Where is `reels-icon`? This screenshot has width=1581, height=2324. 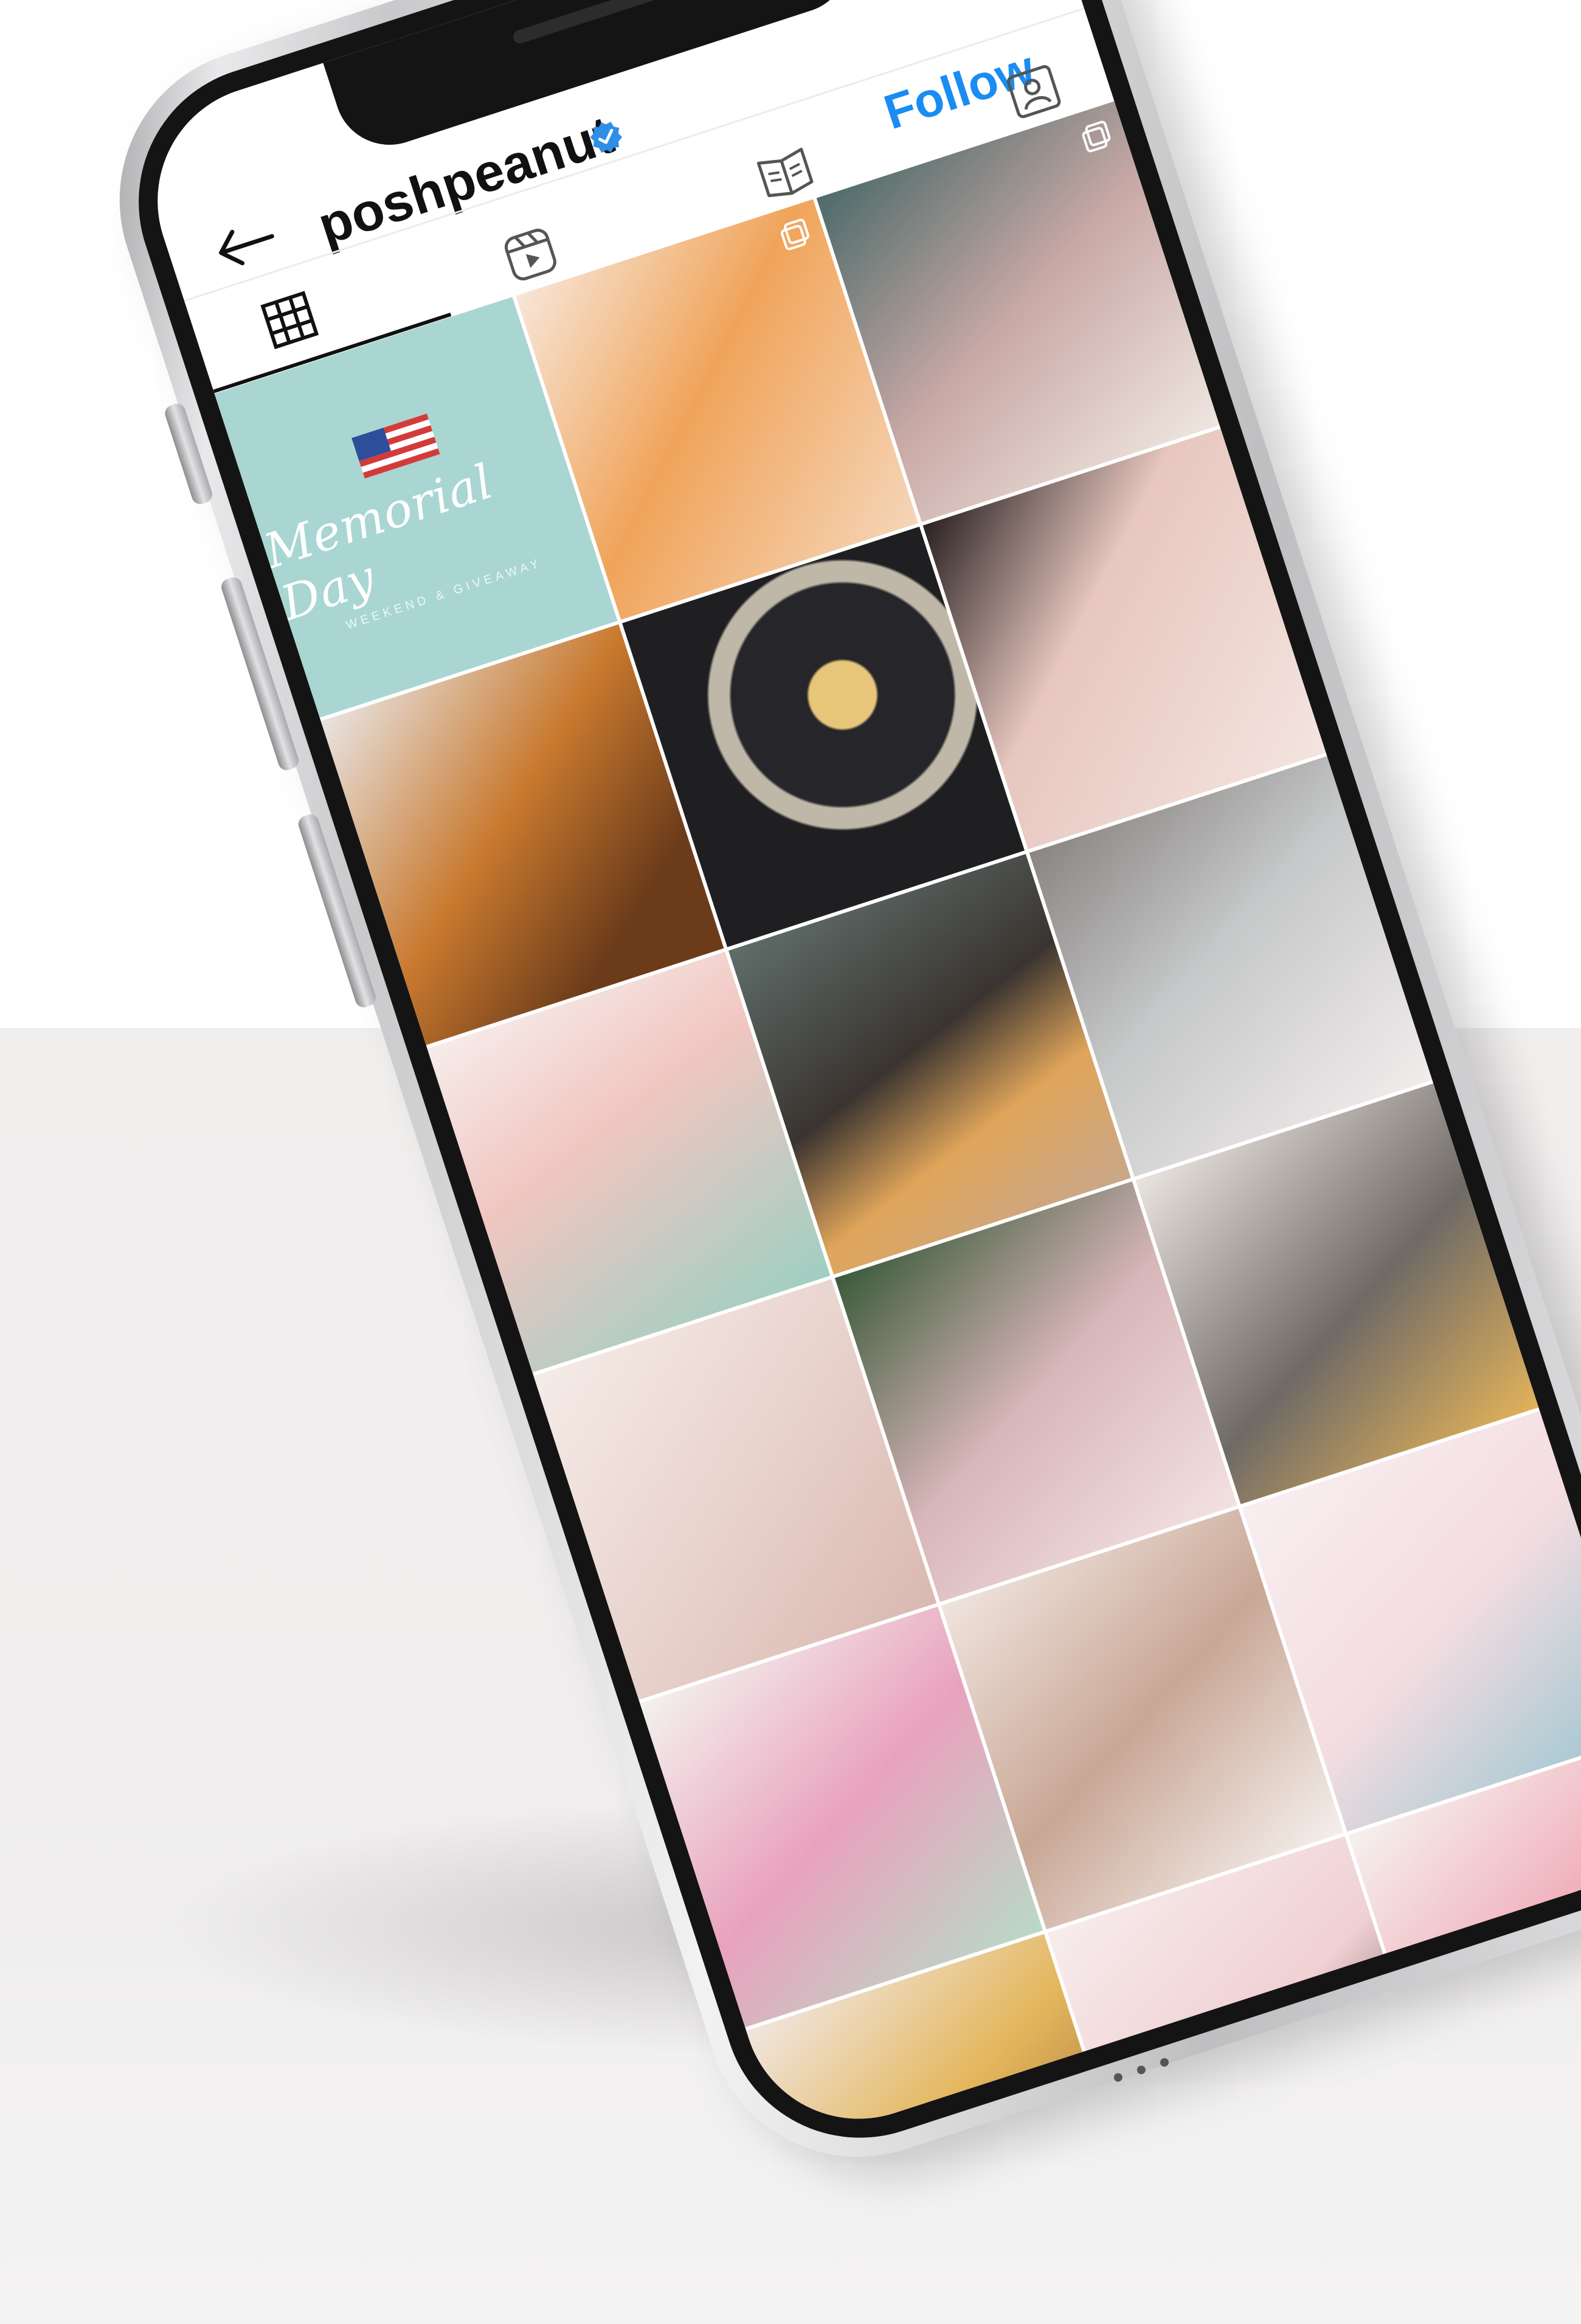
reels-icon is located at coordinates (530, 254).